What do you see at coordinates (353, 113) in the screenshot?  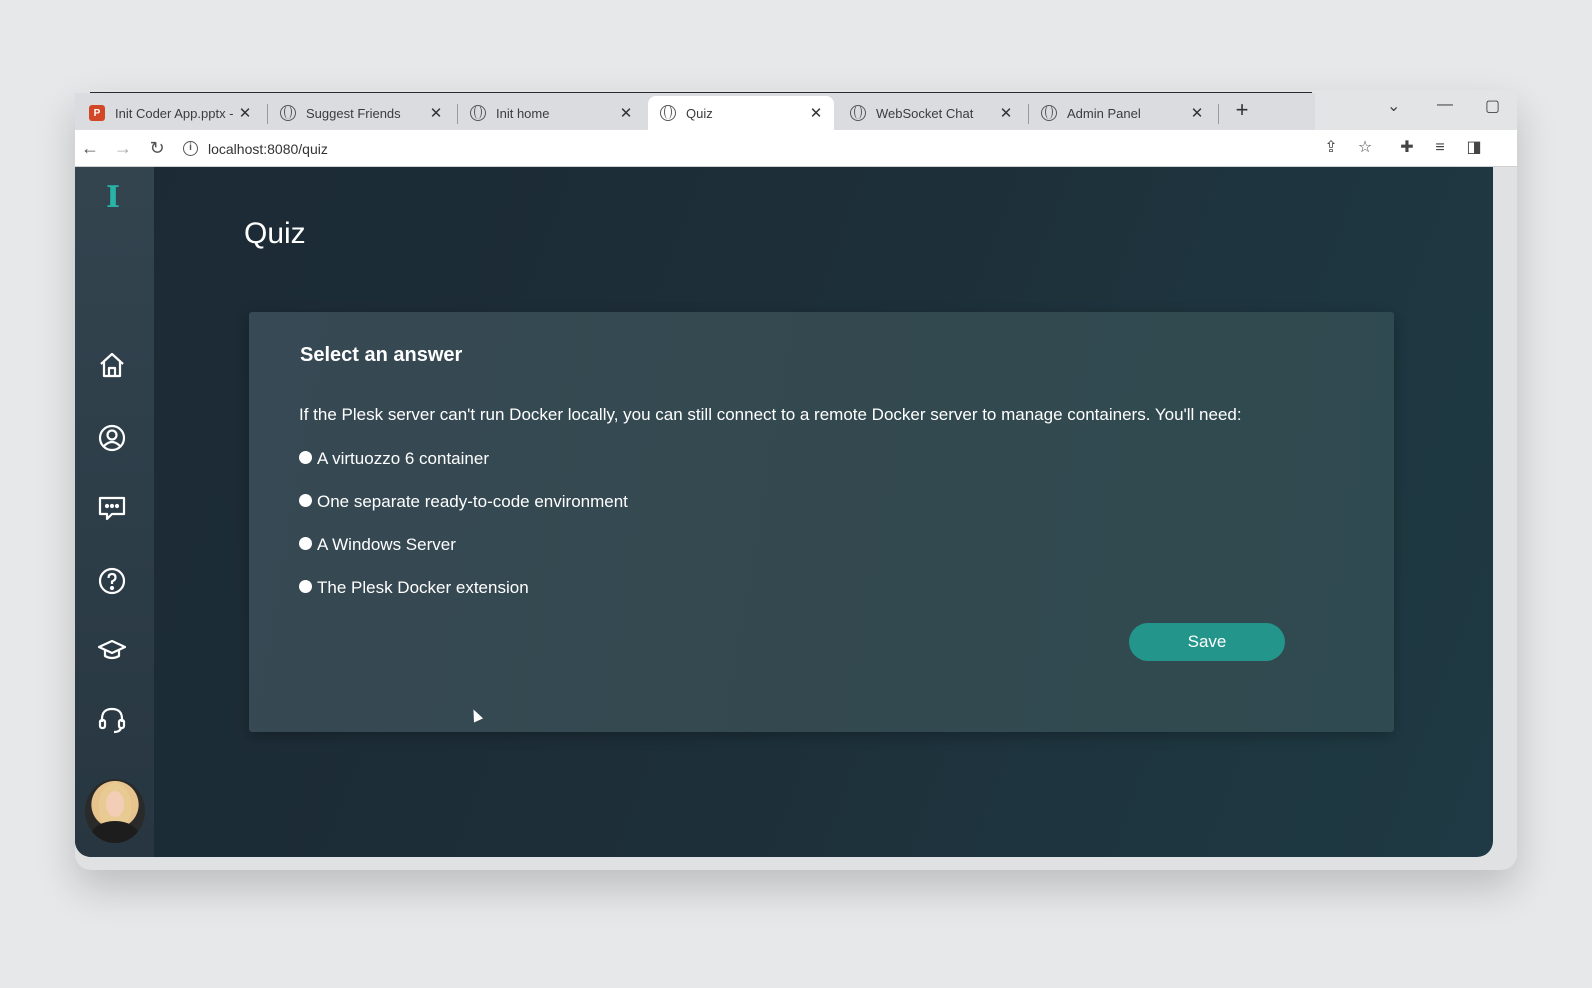 I see `tab-title: Suggest Friends` at bounding box center [353, 113].